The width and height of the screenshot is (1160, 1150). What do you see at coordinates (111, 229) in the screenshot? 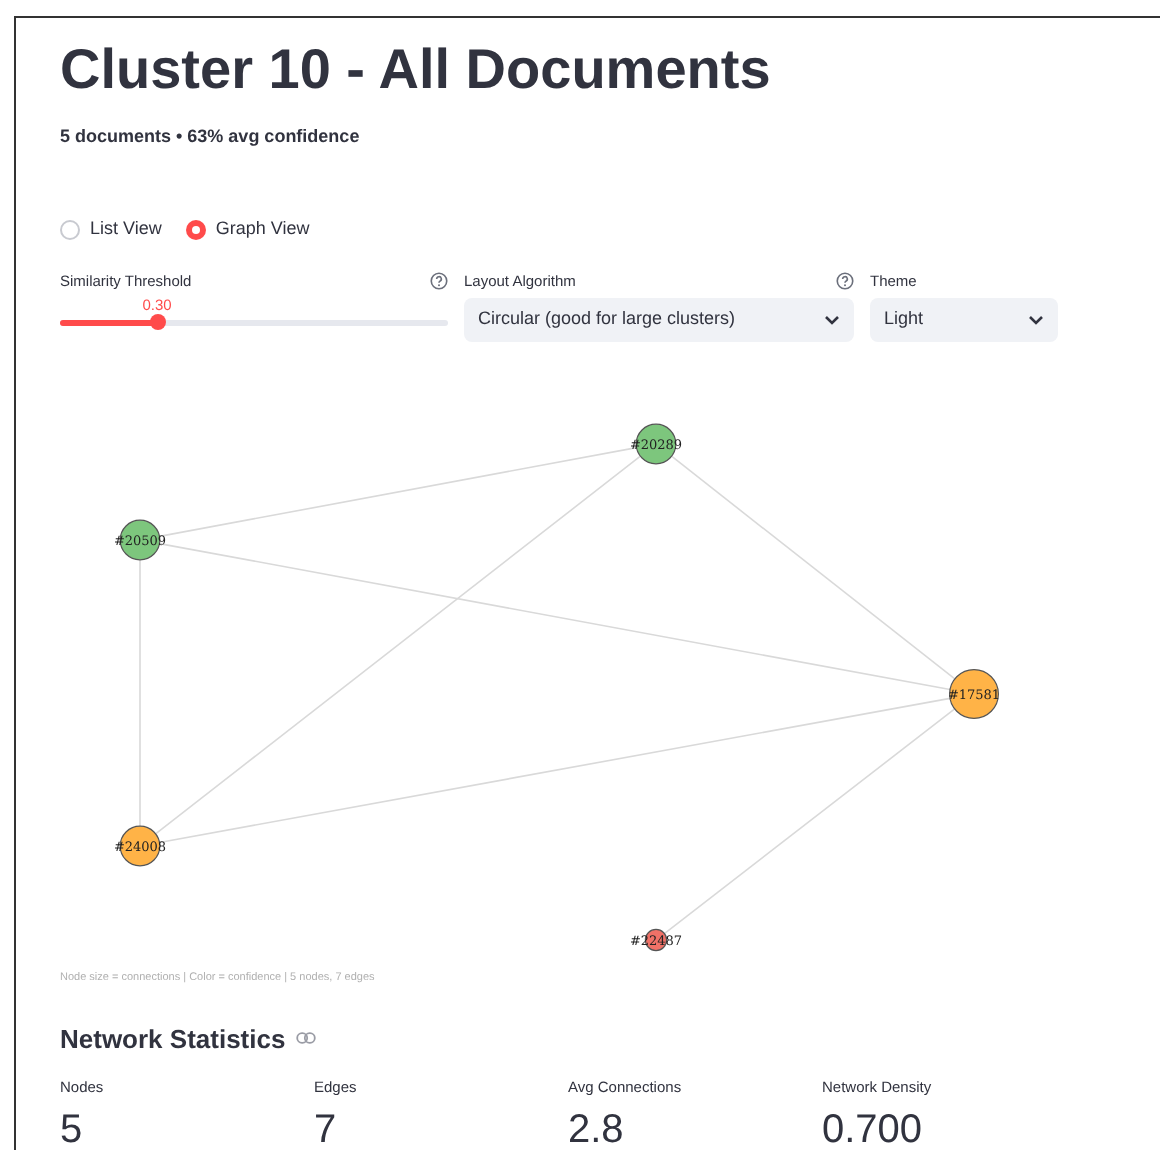
I see `radio-option: List View` at bounding box center [111, 229].